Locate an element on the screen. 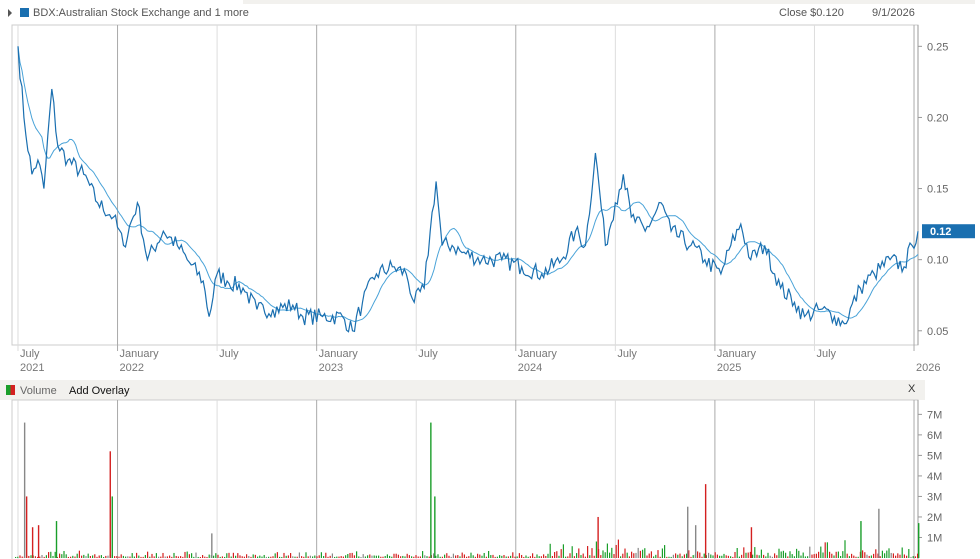 This screenshot has width=980, height=559. volume-y-tick-label: 4M is located at coordinates (934, 477).